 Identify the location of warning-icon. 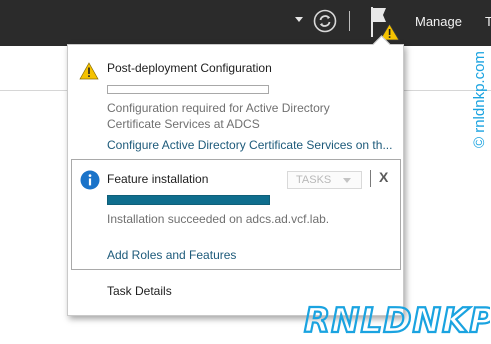
(89, 71).